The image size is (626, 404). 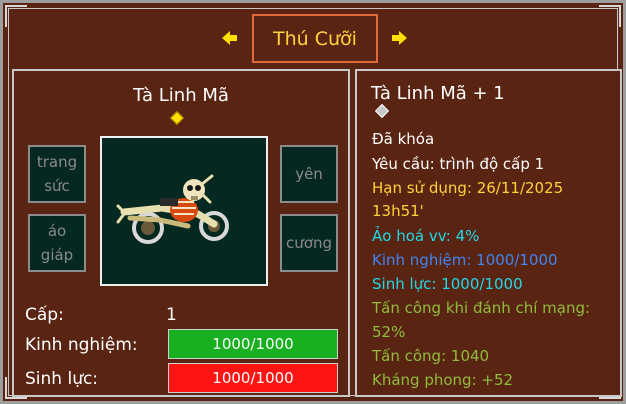 I want to click on exp-label: Kinh nghiệm:, so click(x=81, y=345).